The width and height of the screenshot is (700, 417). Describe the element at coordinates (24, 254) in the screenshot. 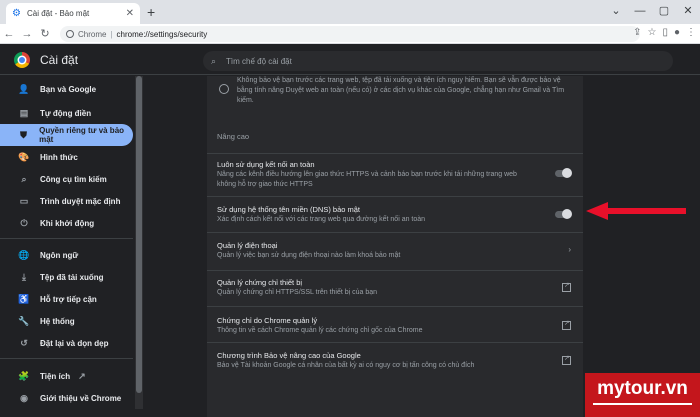

I see `globe-icon: 🌐` at that location.